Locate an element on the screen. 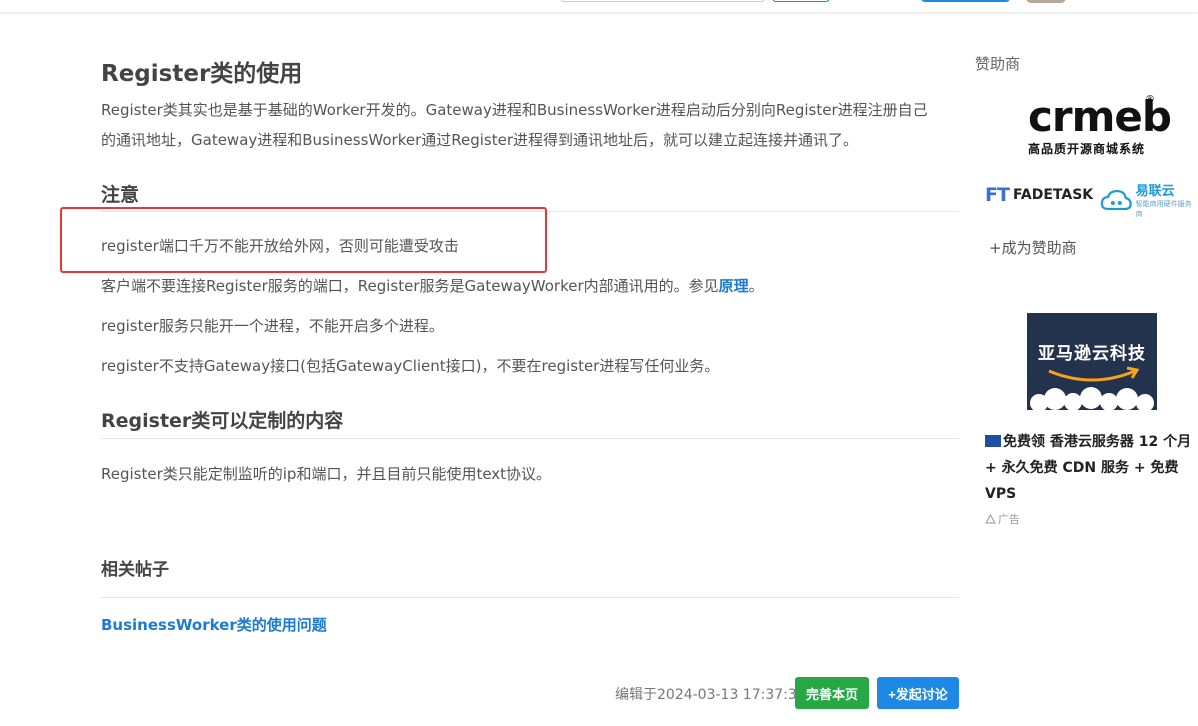  primary-nav-button is located at coordinates (965, 1).